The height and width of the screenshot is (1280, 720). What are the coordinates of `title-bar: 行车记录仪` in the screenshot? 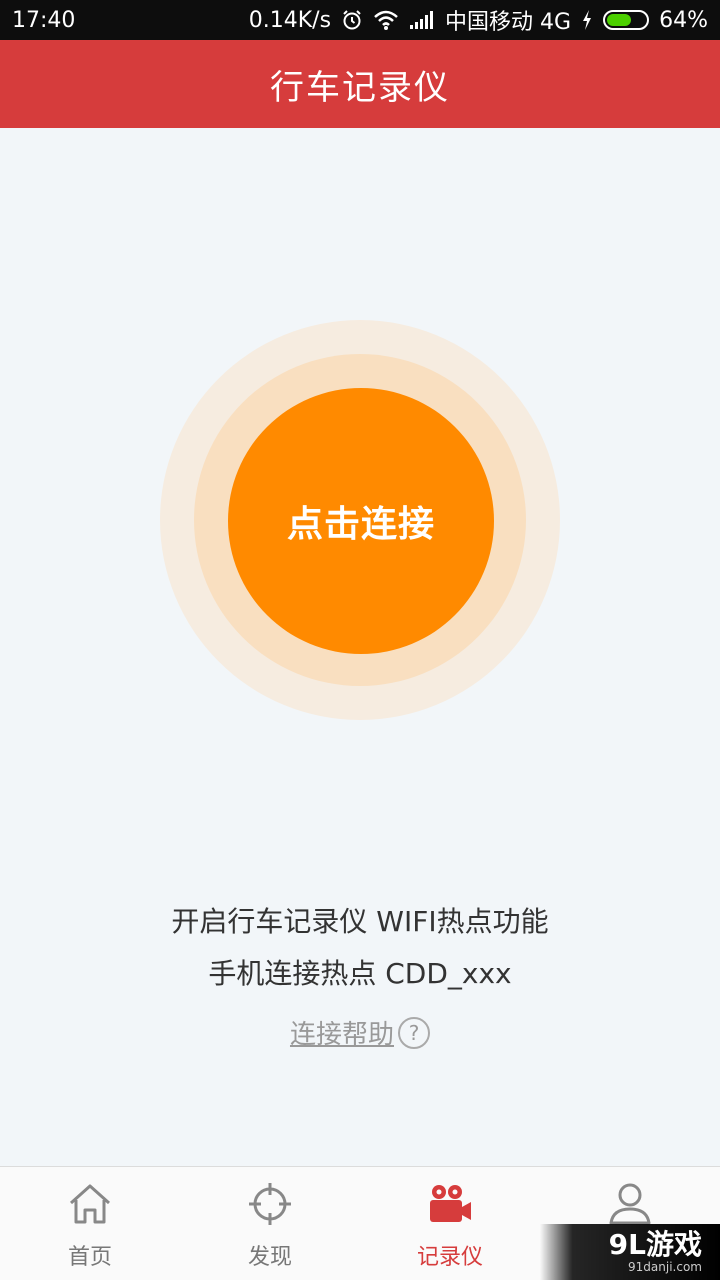 It's located at (360, 84).